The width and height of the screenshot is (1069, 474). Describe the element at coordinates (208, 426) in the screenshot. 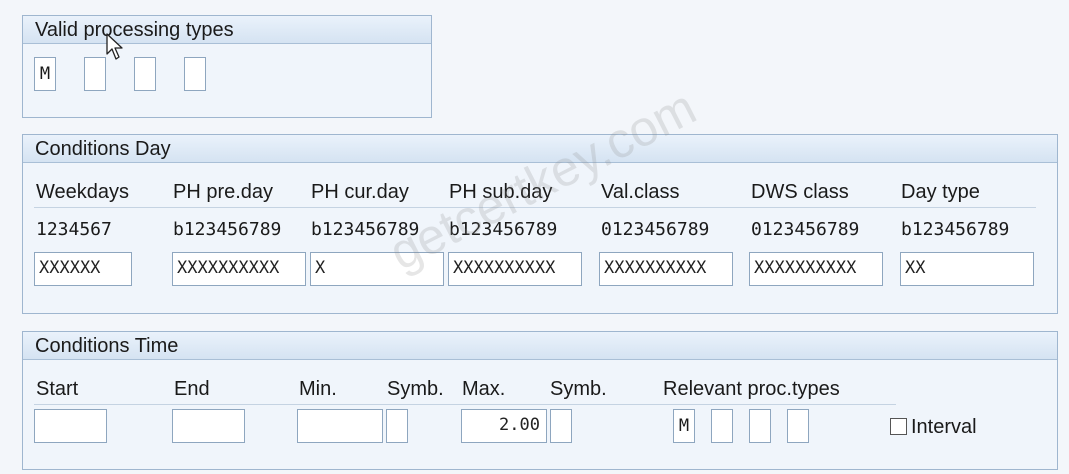

I see `end-input` at that location.